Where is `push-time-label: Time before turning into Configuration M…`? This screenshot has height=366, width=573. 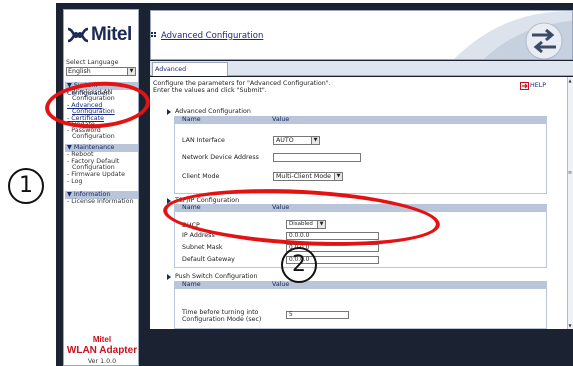
push-time-label: Time before turning into Configuration M… is located at coordinates (222, 316).